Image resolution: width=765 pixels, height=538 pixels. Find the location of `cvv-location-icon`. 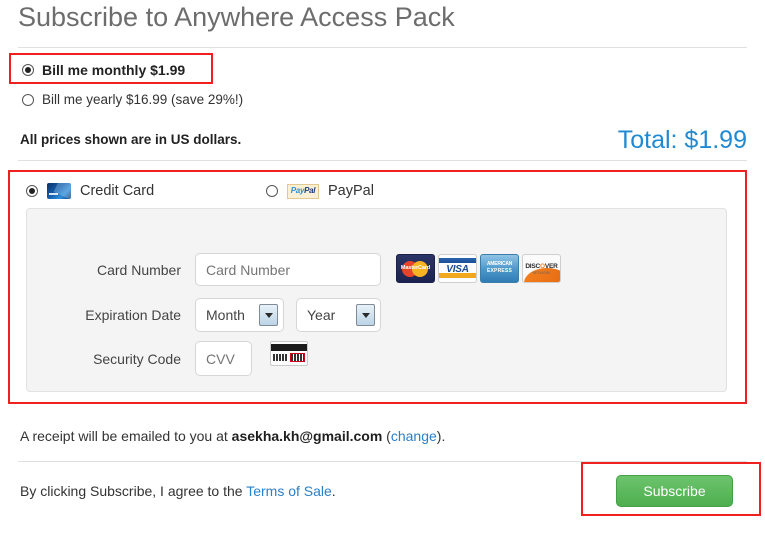

cvv-location-icon is located at coordinates (289, 353).